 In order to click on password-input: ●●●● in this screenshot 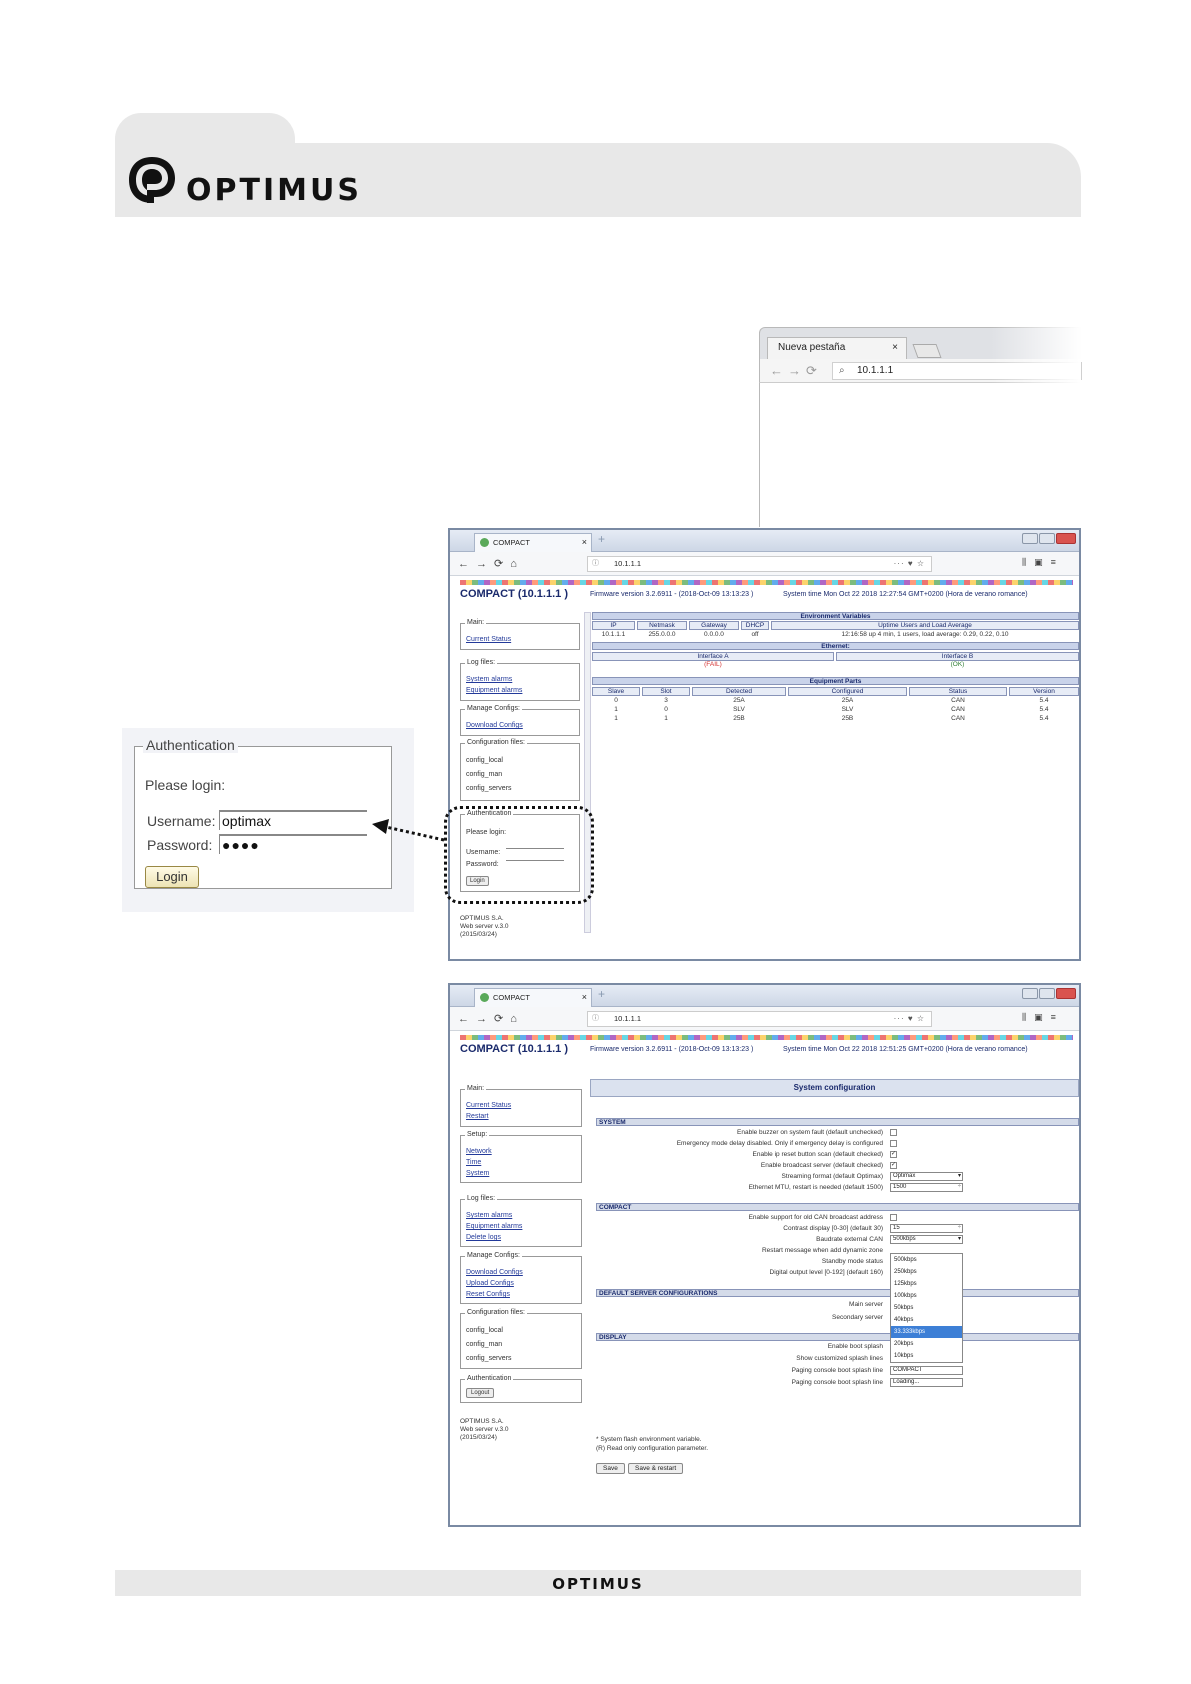, I will do `click(293, 844)`.